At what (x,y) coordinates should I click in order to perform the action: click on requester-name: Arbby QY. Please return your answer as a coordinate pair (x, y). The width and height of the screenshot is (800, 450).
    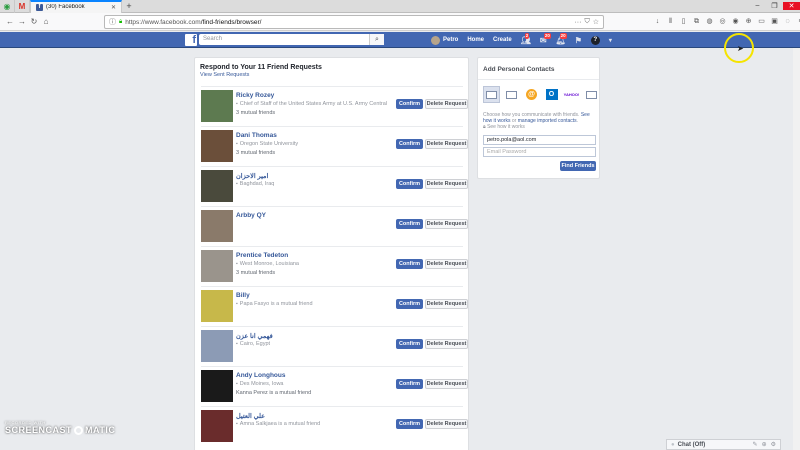
    Looking at the image, I should click on (251, 215).